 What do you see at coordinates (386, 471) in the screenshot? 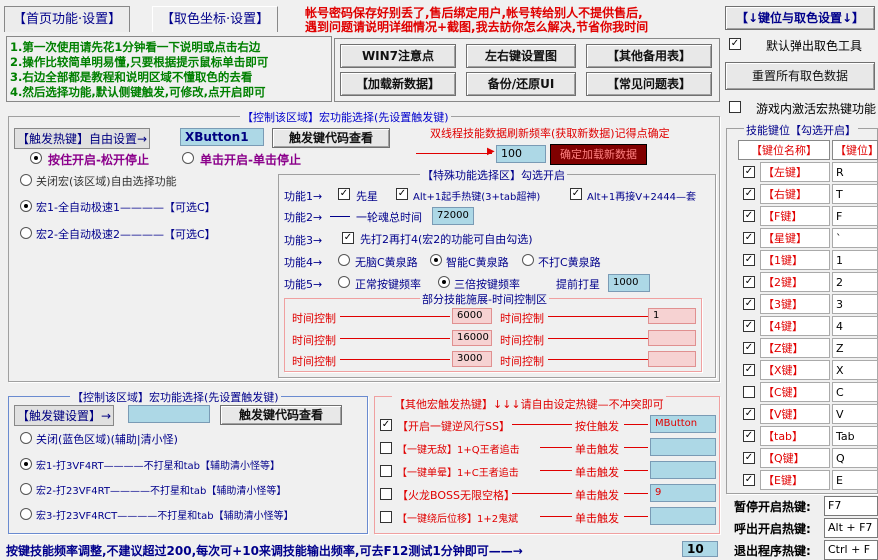
I see `hk3-checkbox` at bounding box center [386, 471].